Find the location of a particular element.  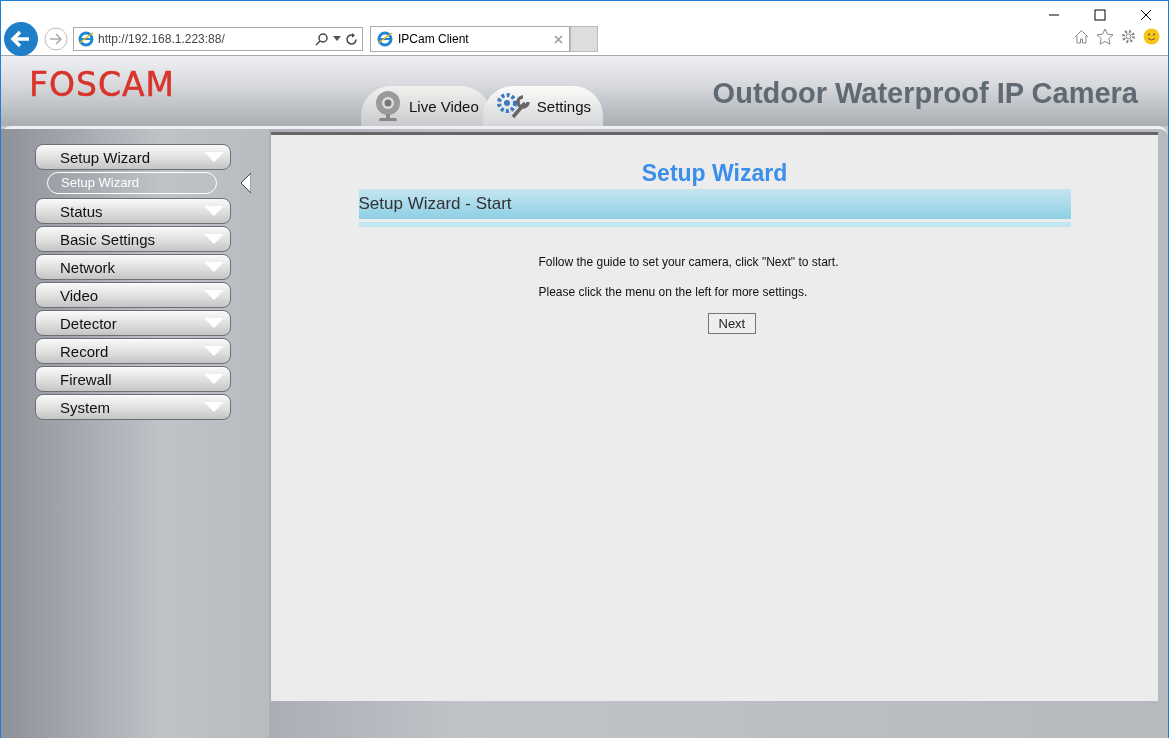

instruction-text: Please click the menu on the left for more settings. is located at coordinates (673, 292).